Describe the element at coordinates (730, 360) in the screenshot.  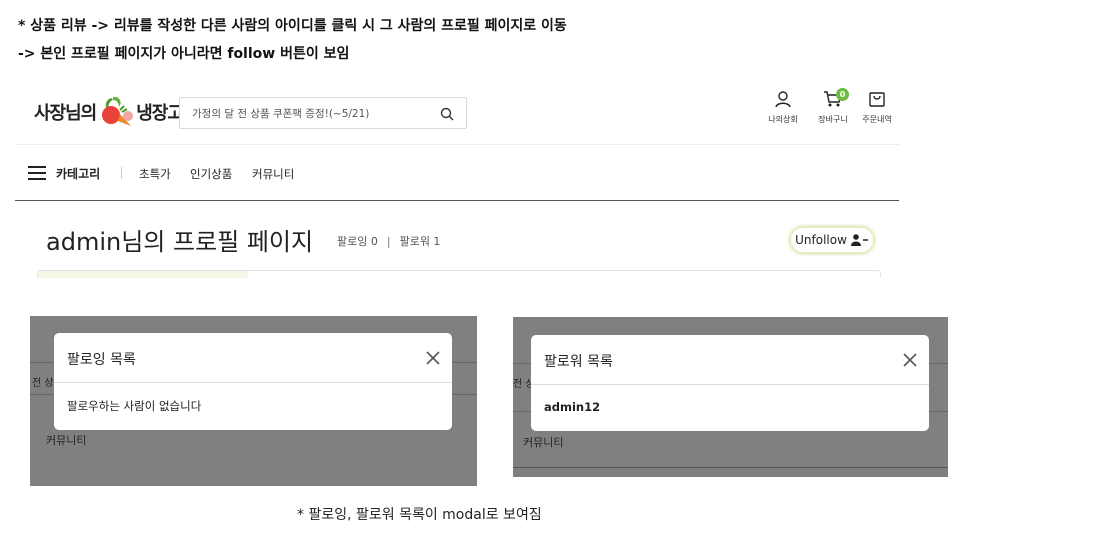
I see `modal-header: 팔로워 목록` at that location.